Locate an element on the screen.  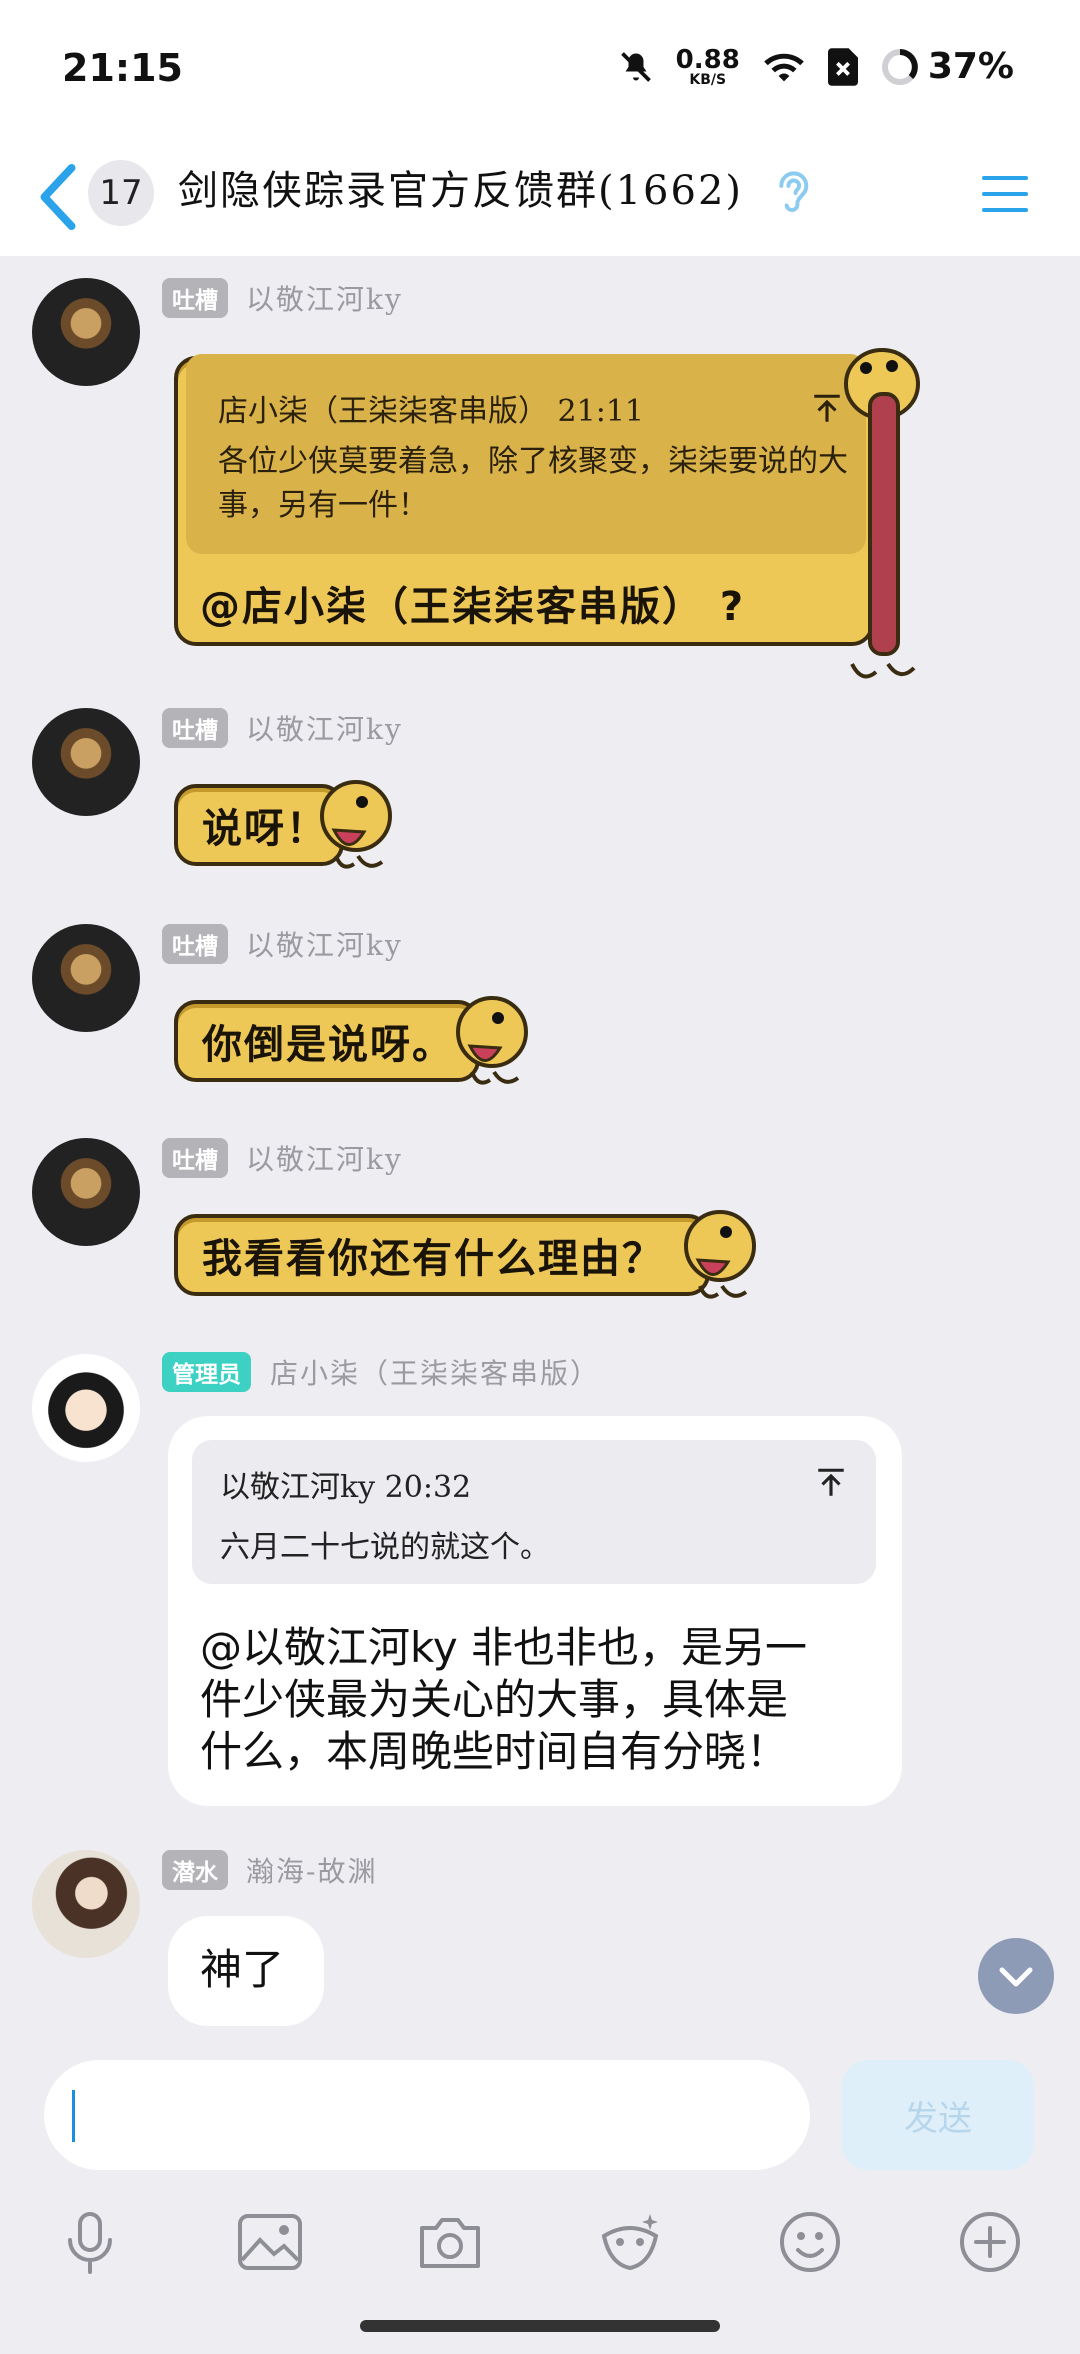
battery-percent: 37% is located at coordinates (970, 66).